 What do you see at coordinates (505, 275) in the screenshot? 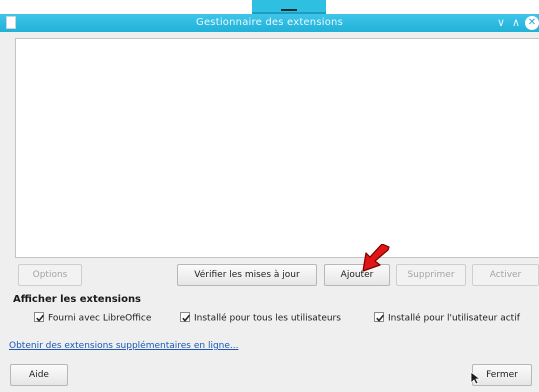
I see `enable-button: Activer` at bounding box center [505, 275].